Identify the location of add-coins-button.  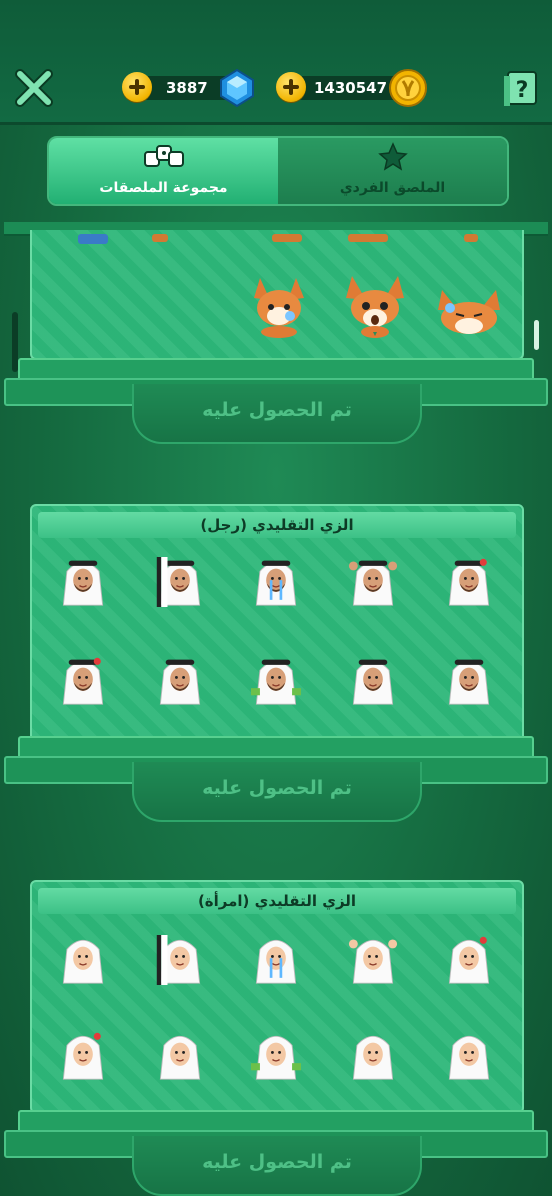
(291, 87).